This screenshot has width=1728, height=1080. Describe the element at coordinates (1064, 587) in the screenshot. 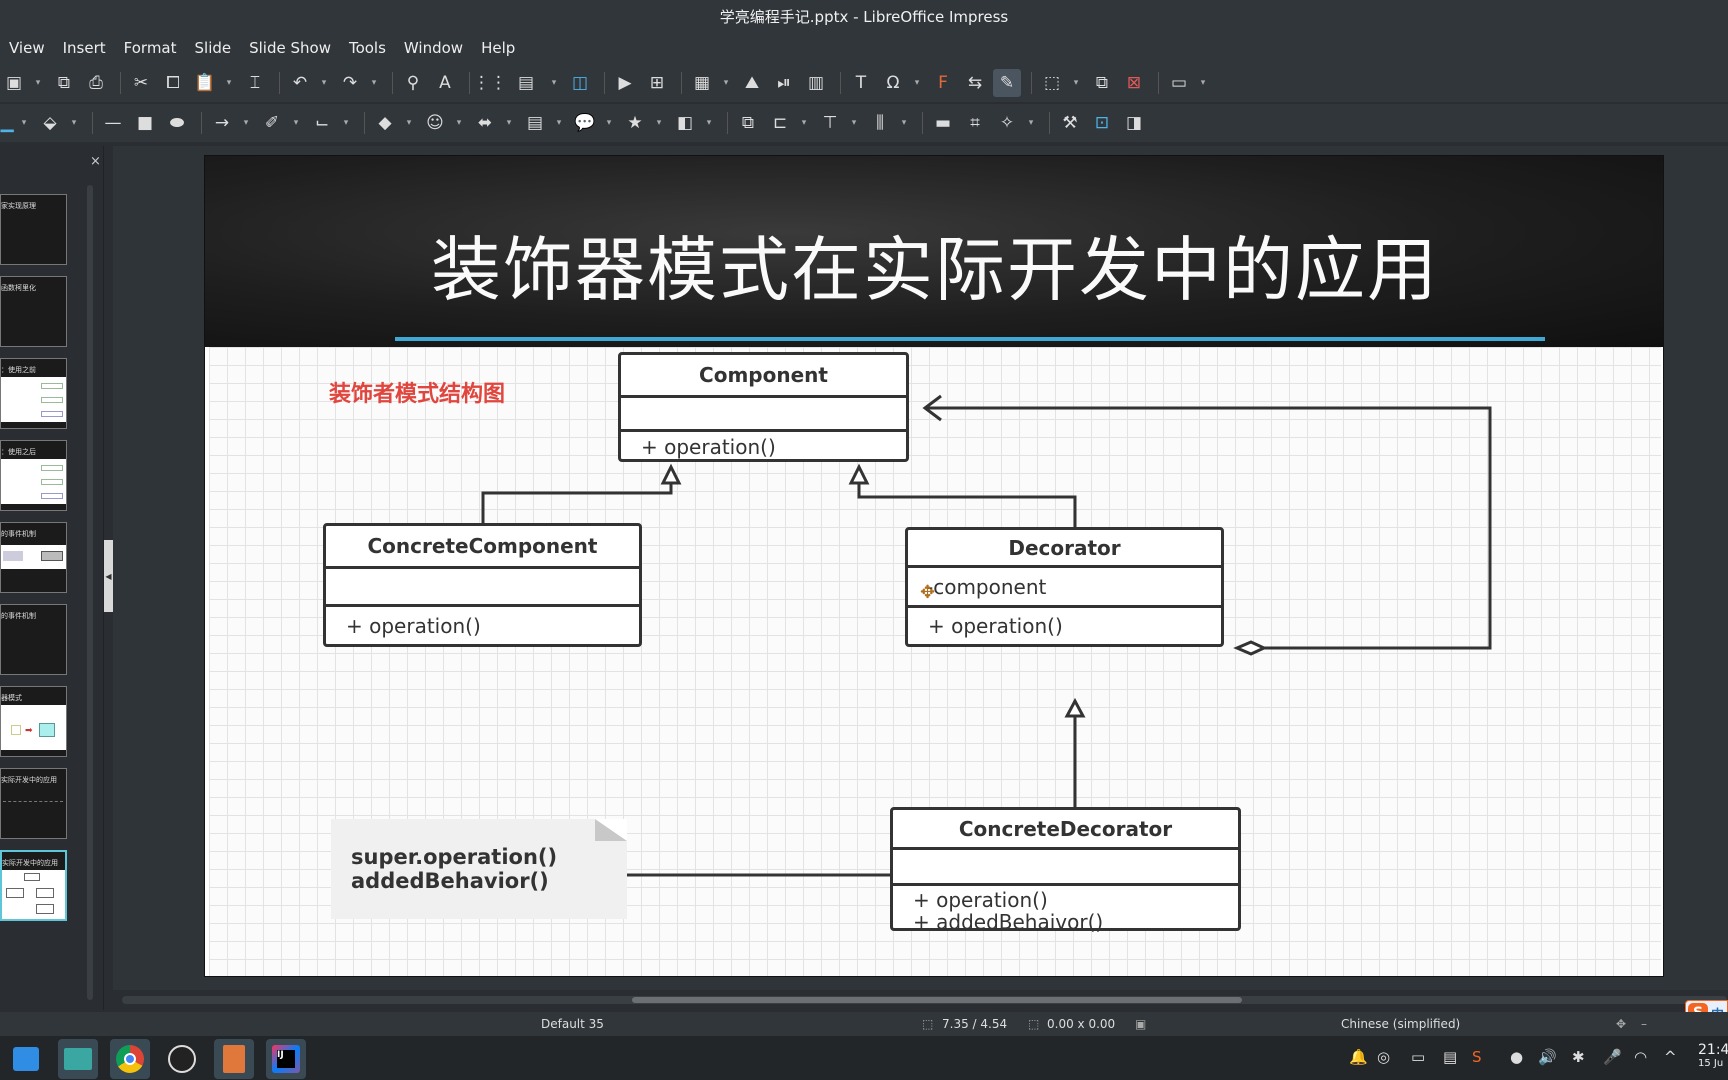

I see `uml-class-decorator: Decorator -component + operation()` at that location.